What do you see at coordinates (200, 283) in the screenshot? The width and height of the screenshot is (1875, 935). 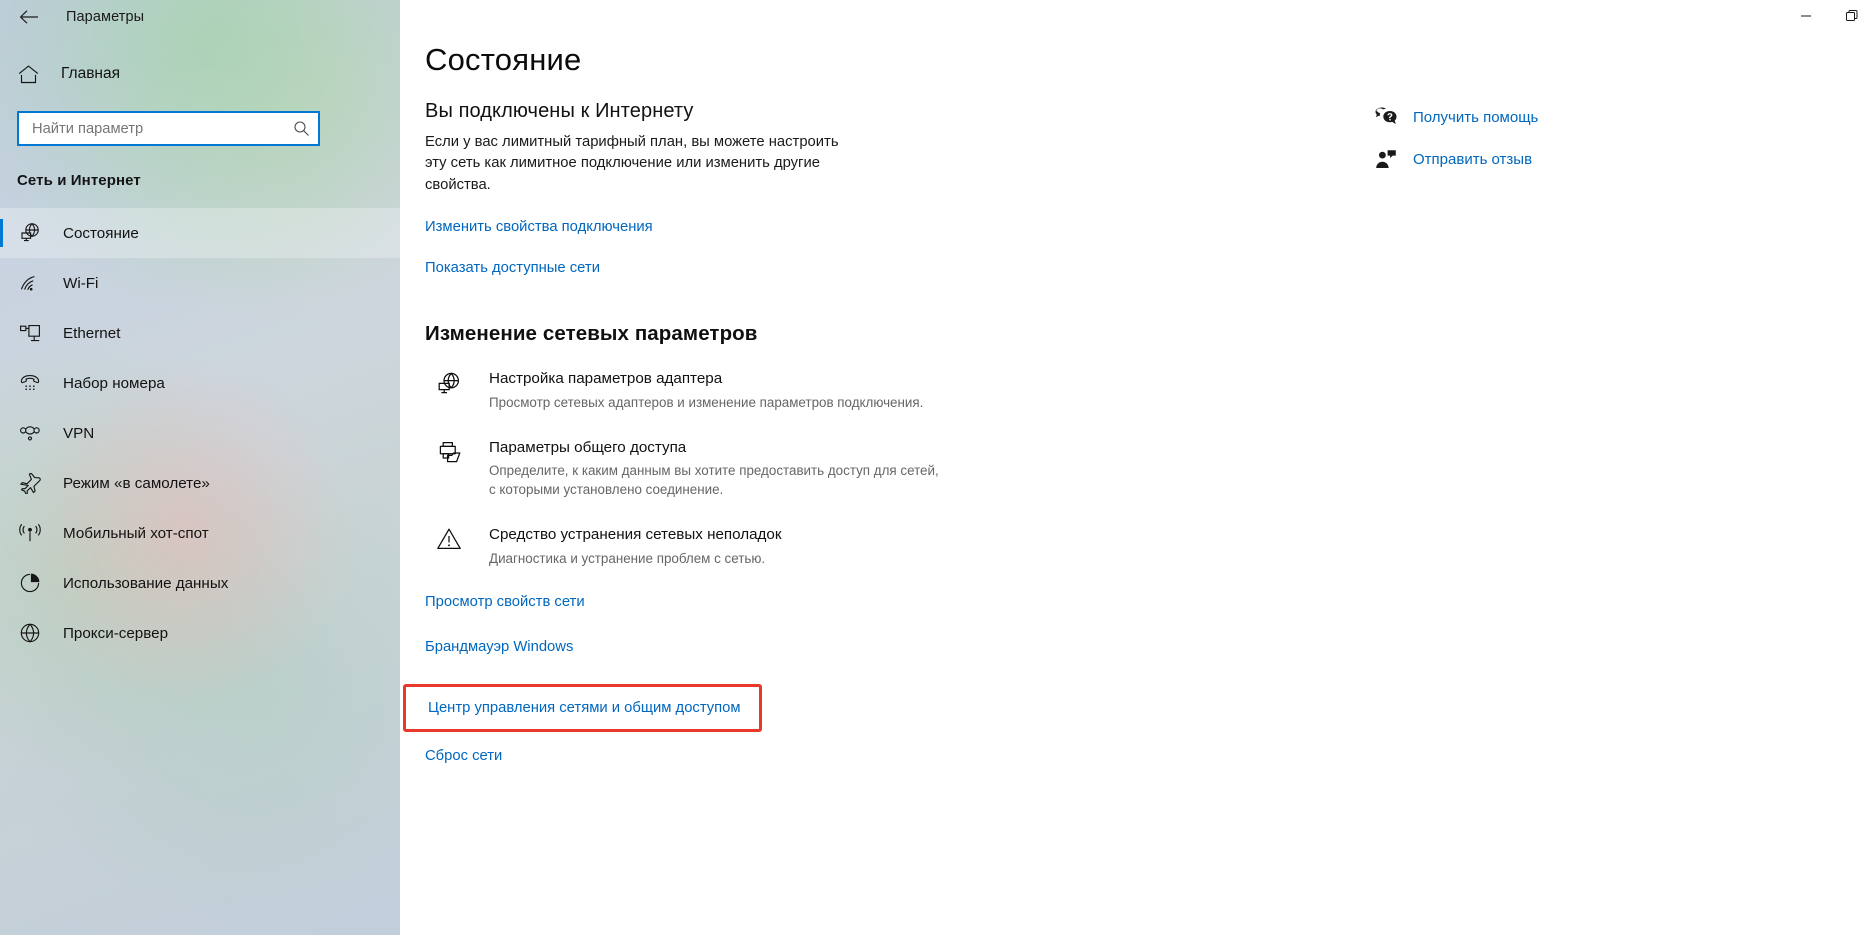 I see `sidebar-item-wifi: Wi-Fi` at bounding box center [200, 283].